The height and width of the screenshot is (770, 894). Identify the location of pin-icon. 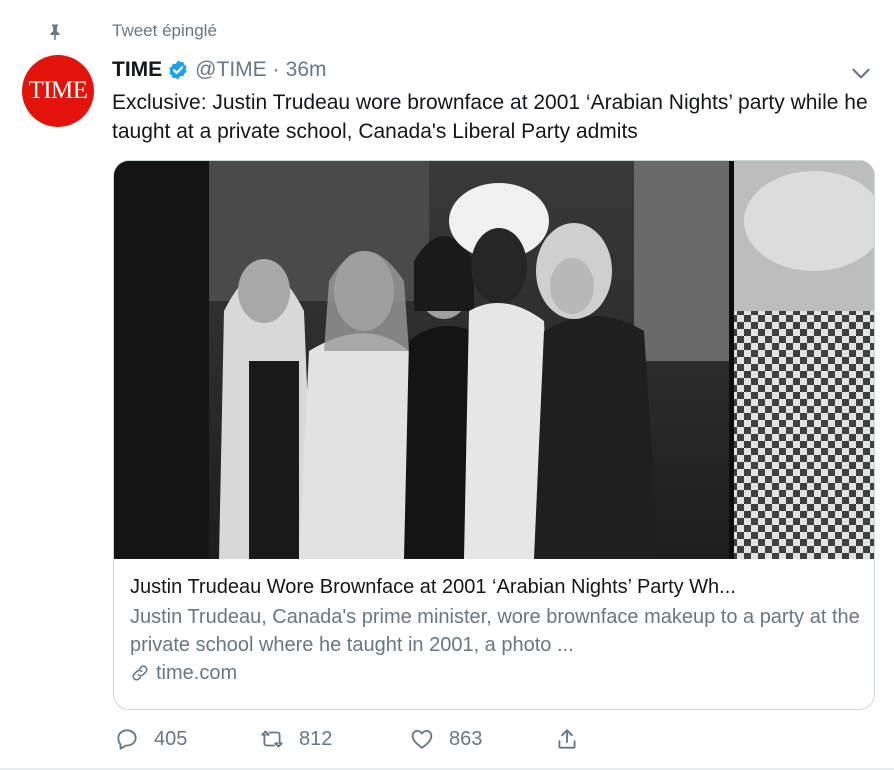
(55, 32).